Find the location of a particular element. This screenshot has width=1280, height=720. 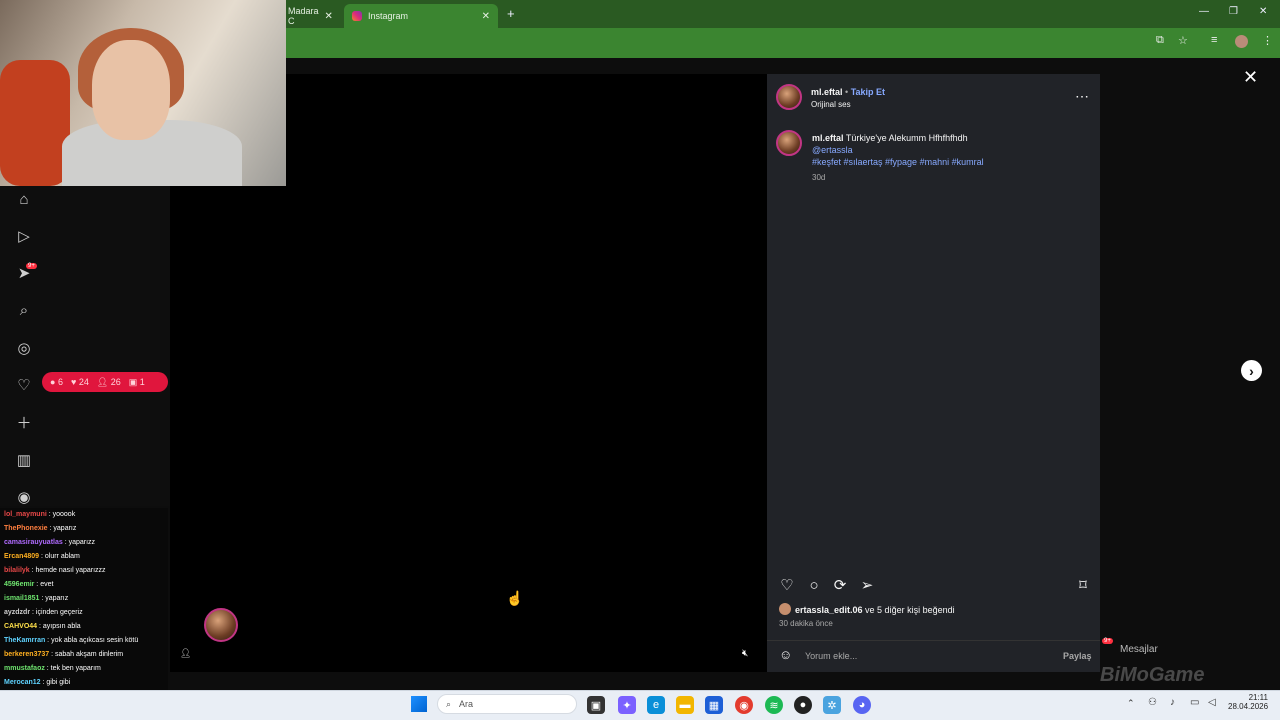

chat-text: : içinden geçeriz is located at coordinates (56, 612).